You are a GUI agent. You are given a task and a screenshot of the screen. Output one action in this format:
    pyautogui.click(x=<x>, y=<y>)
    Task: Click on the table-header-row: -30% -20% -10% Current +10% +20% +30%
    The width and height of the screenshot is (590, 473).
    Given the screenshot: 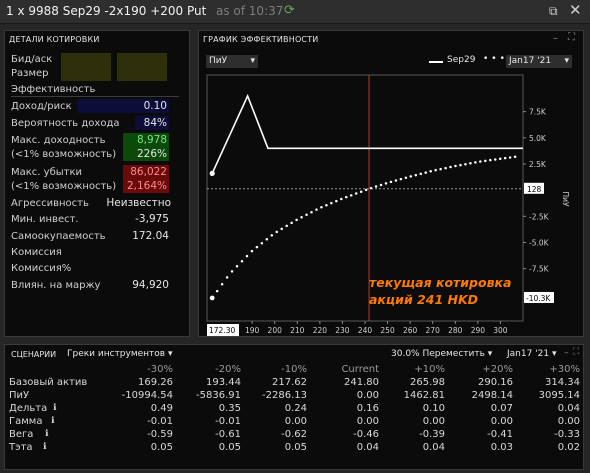 What is the action you would take?
    pyautogui.click(x=294, y=370)
    